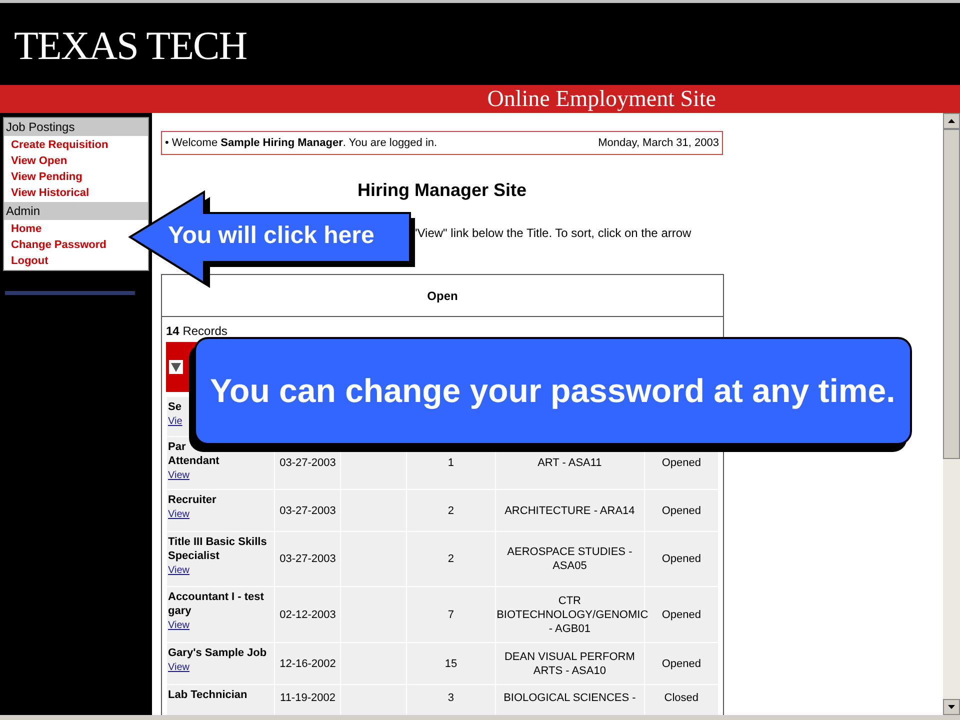  Describe the element at coordinates (26, 229) in the screenshot. I see `sidebar-link: Home` at that location.